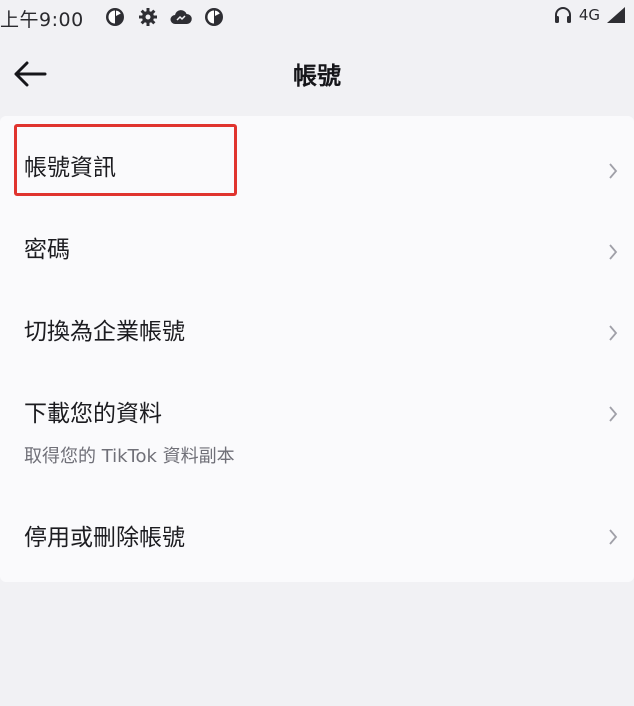 Image resolution: width=634 pixels, height=706 pixels. Describe the element at coordinates (42, 20) in the screenshot. I see `status-time: 上午9:00` at that location.